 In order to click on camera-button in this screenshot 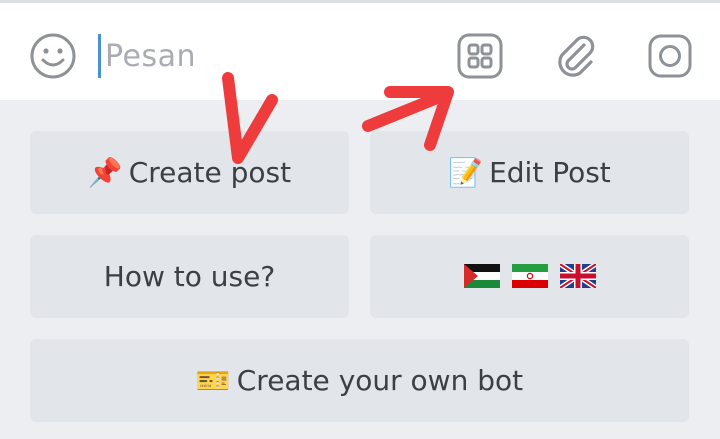, I will do `click(670, 56)`.